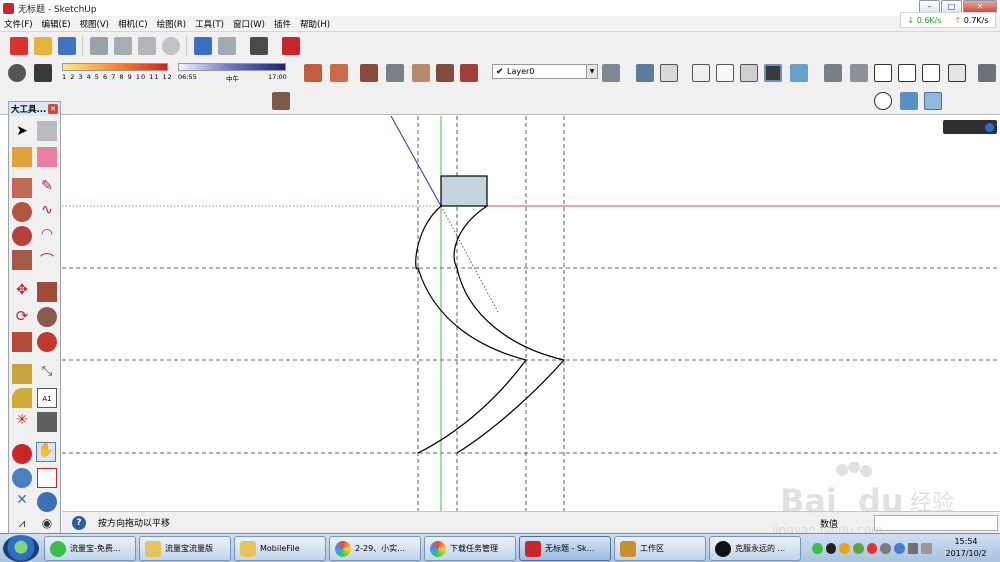  What do you see at coordinates (470, 548) in the screenshot?
I see `taskbar-item: 下载任务管理` at bounding box center [470, 548].